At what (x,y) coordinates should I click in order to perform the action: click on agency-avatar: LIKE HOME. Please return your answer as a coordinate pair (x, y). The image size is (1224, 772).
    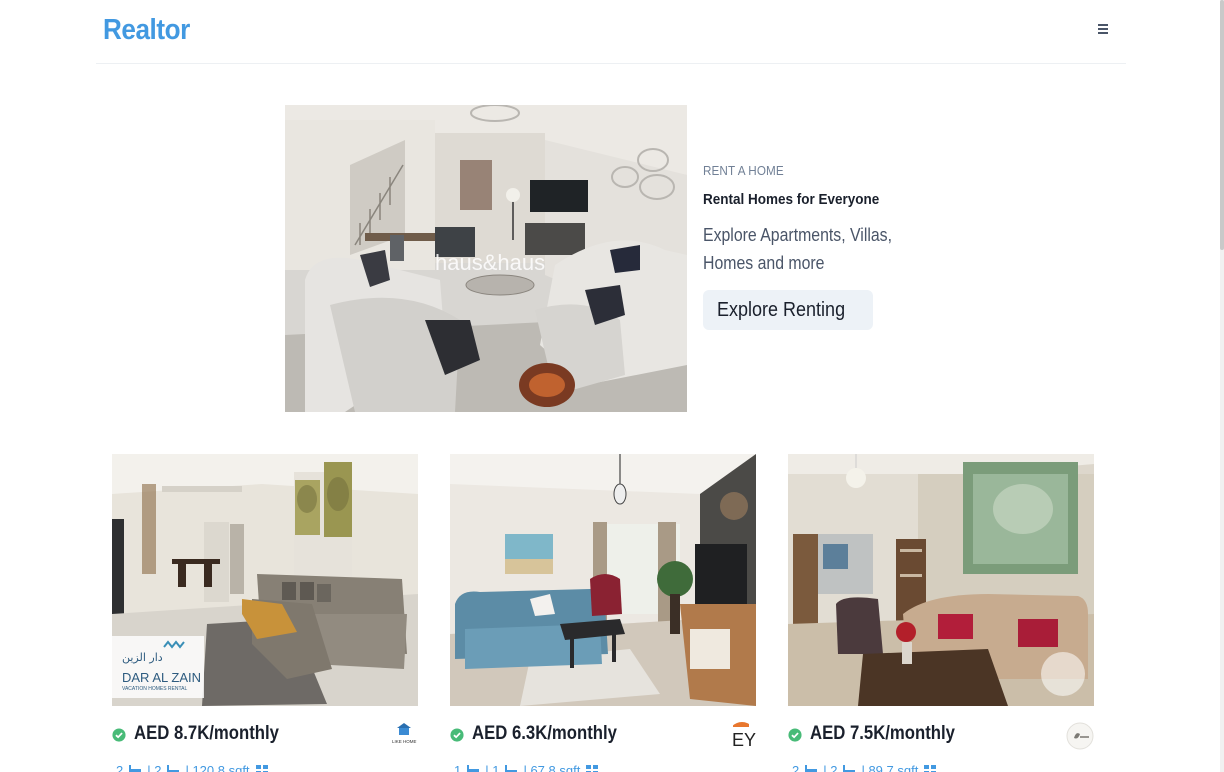
    Looking at the image, I should click on (404, 736).